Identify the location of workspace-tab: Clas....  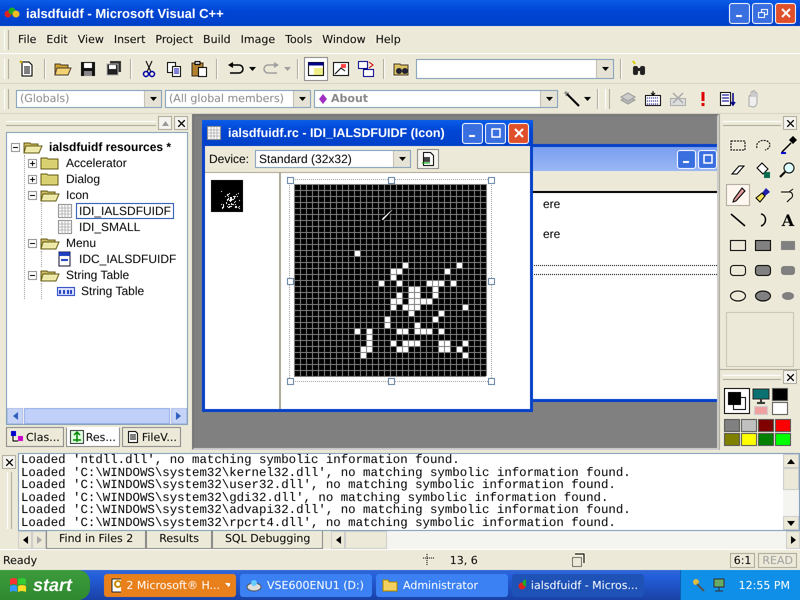
(35, 437).